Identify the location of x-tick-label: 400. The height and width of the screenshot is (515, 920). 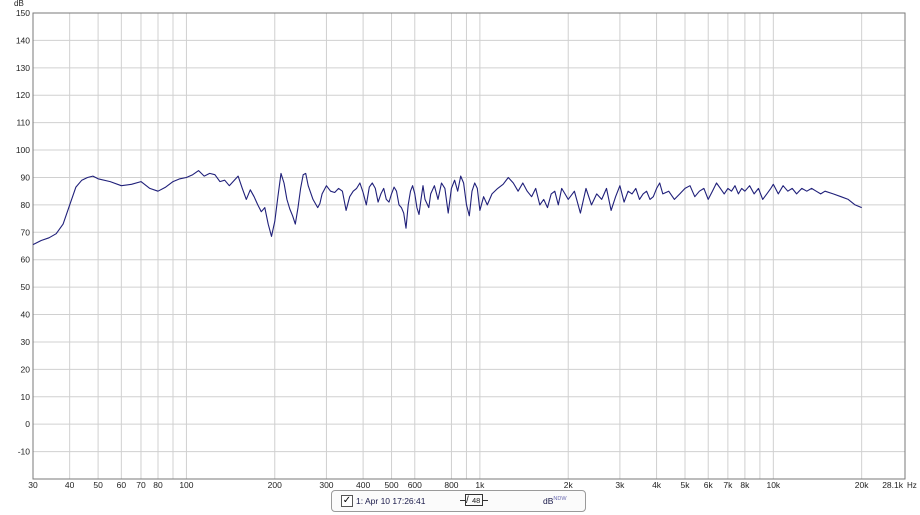
(363, 485).